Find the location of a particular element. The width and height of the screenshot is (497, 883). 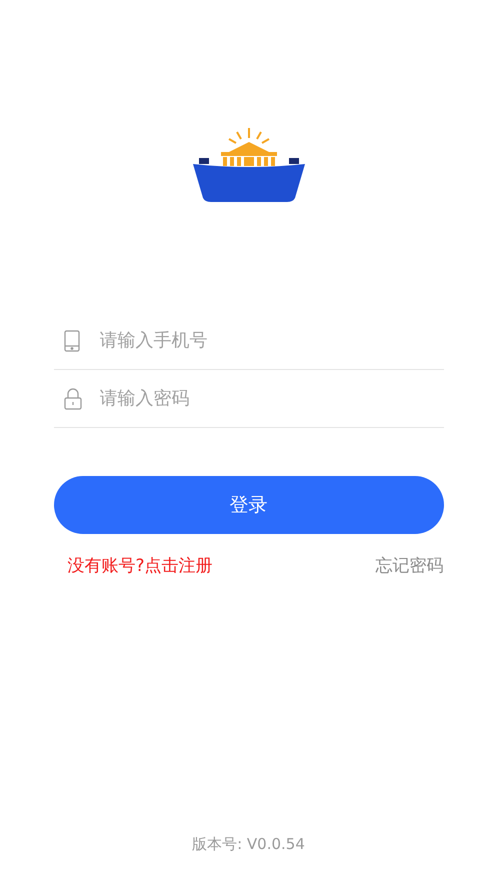

input-field: 请输入密码 is located at coordinates (272, 398).